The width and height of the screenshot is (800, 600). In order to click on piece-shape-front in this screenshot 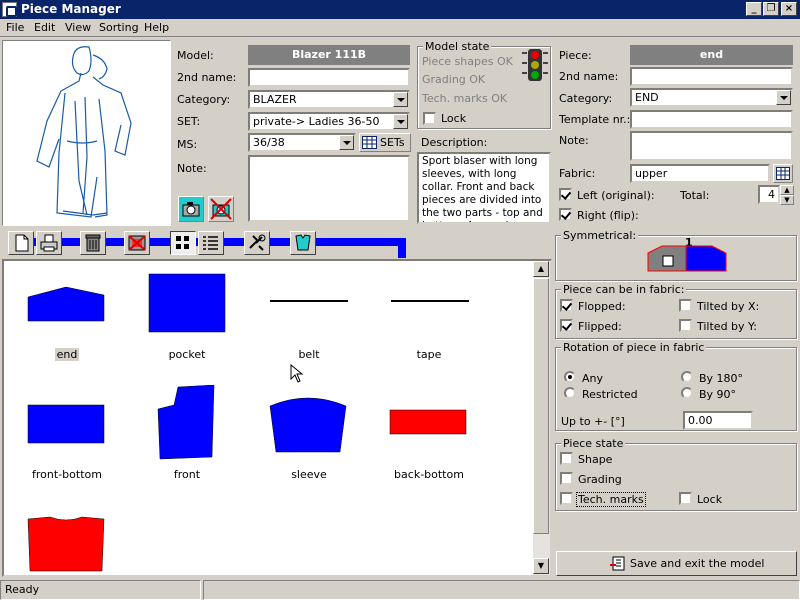, I will do `click(187, 423)`.